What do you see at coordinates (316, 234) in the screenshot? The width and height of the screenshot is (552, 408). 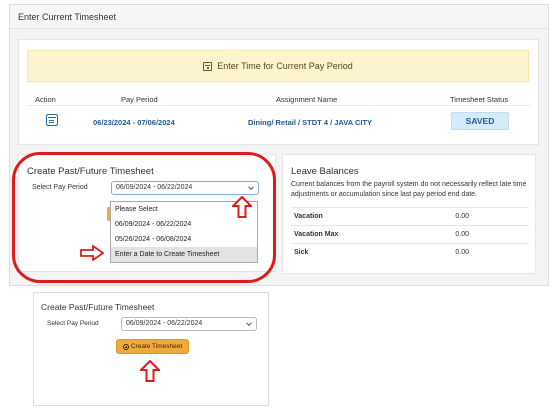 I see `leave-label: Vacation Max` at bounding box center [316, 234].